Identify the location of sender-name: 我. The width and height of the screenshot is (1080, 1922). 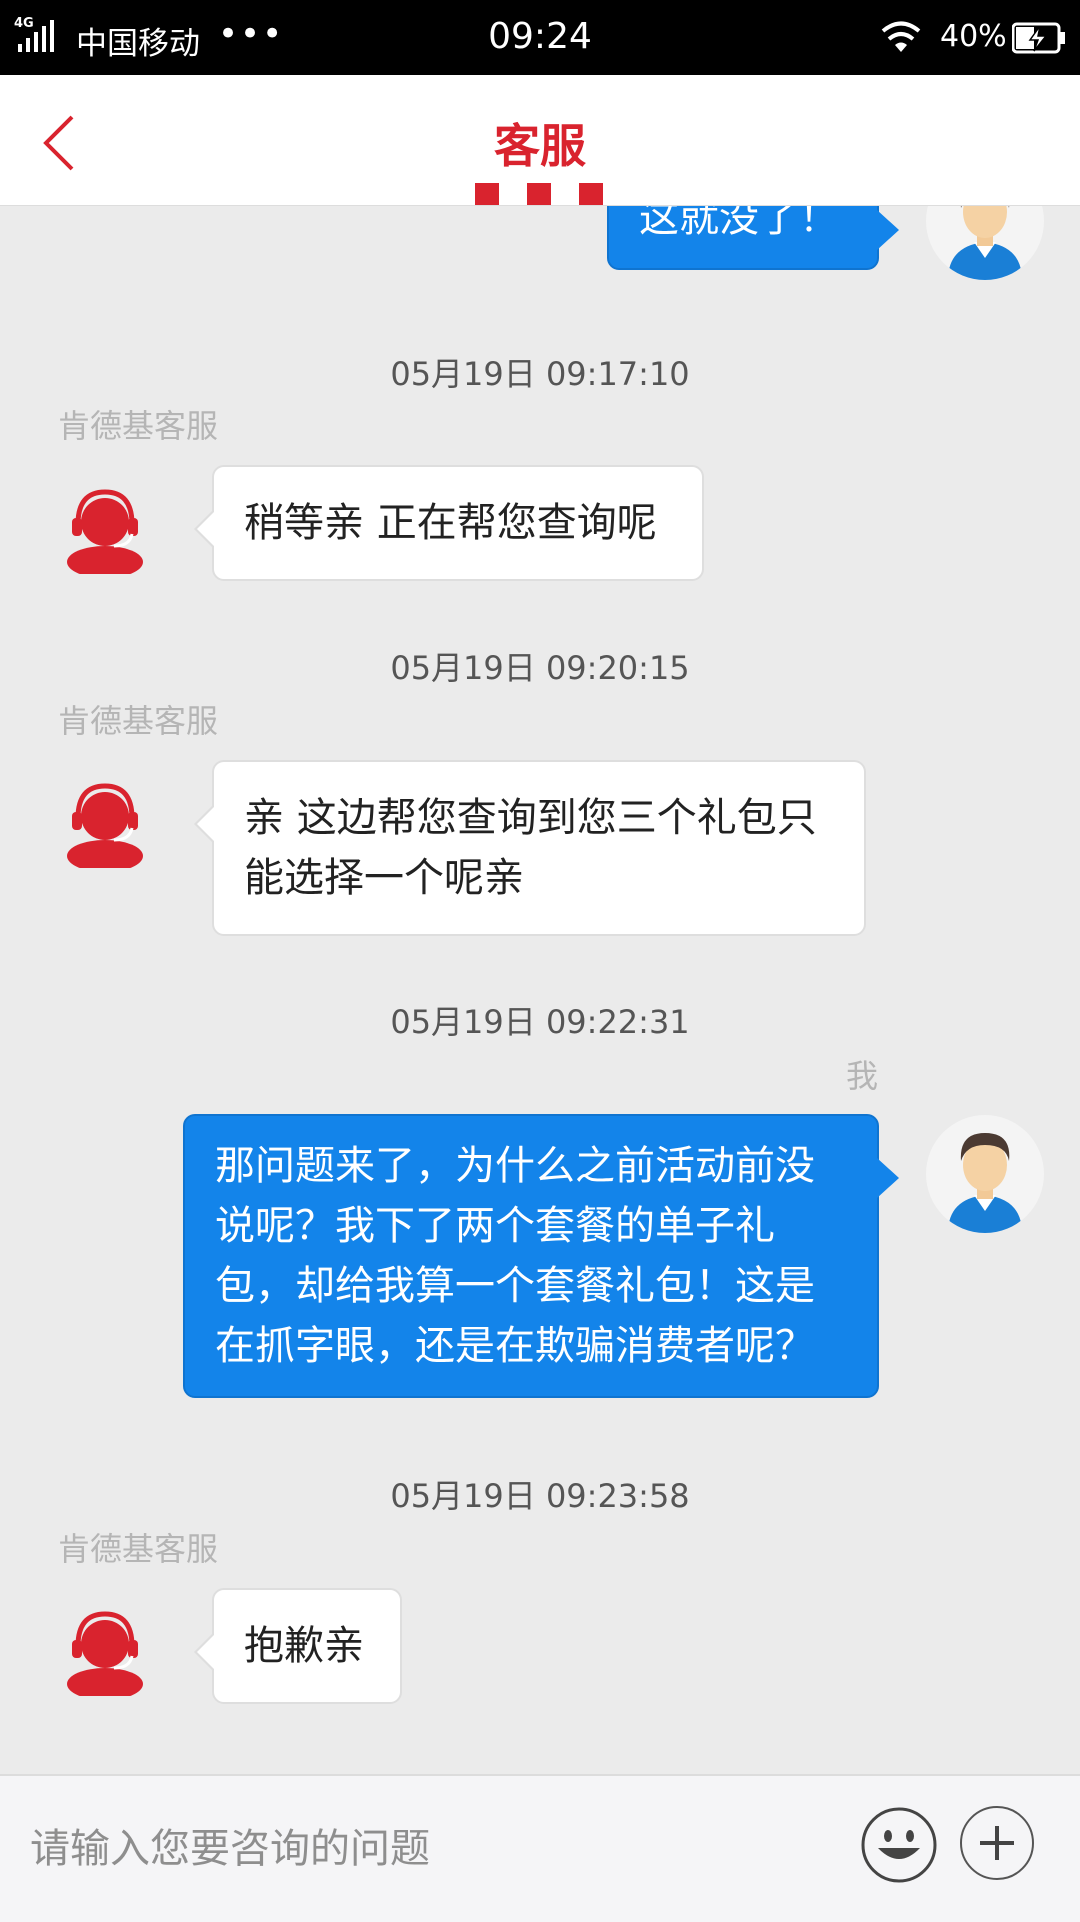
(862, 1076).